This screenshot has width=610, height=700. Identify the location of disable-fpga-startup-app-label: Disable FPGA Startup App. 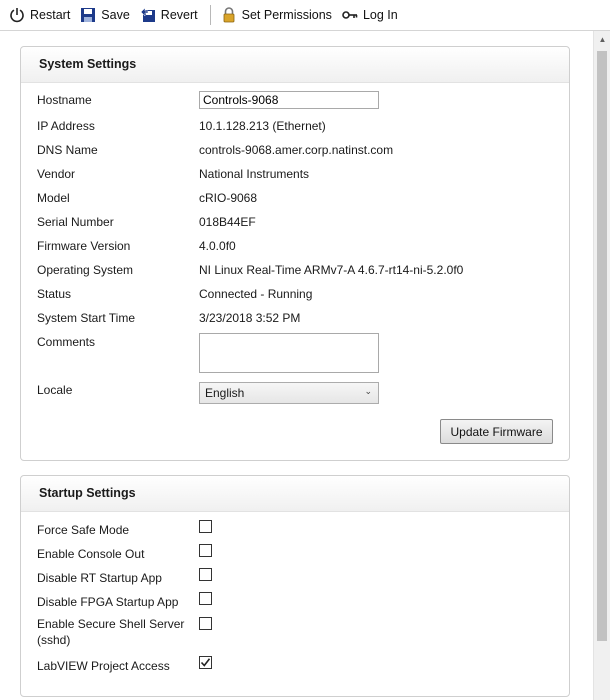
(108, 602).